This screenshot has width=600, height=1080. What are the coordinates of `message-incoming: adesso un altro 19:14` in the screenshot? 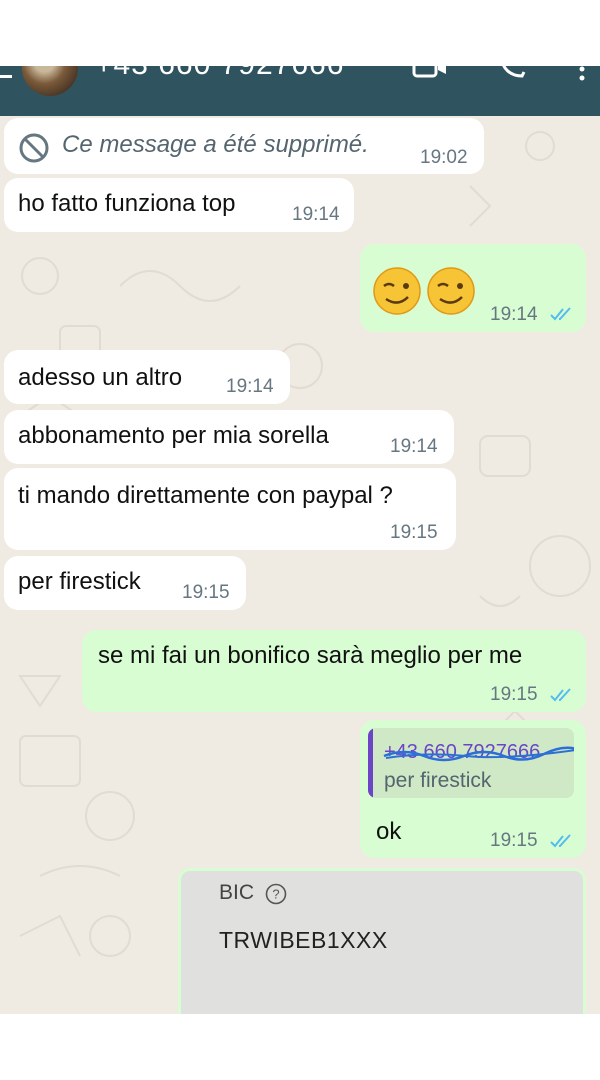 It's located at (147, 377).